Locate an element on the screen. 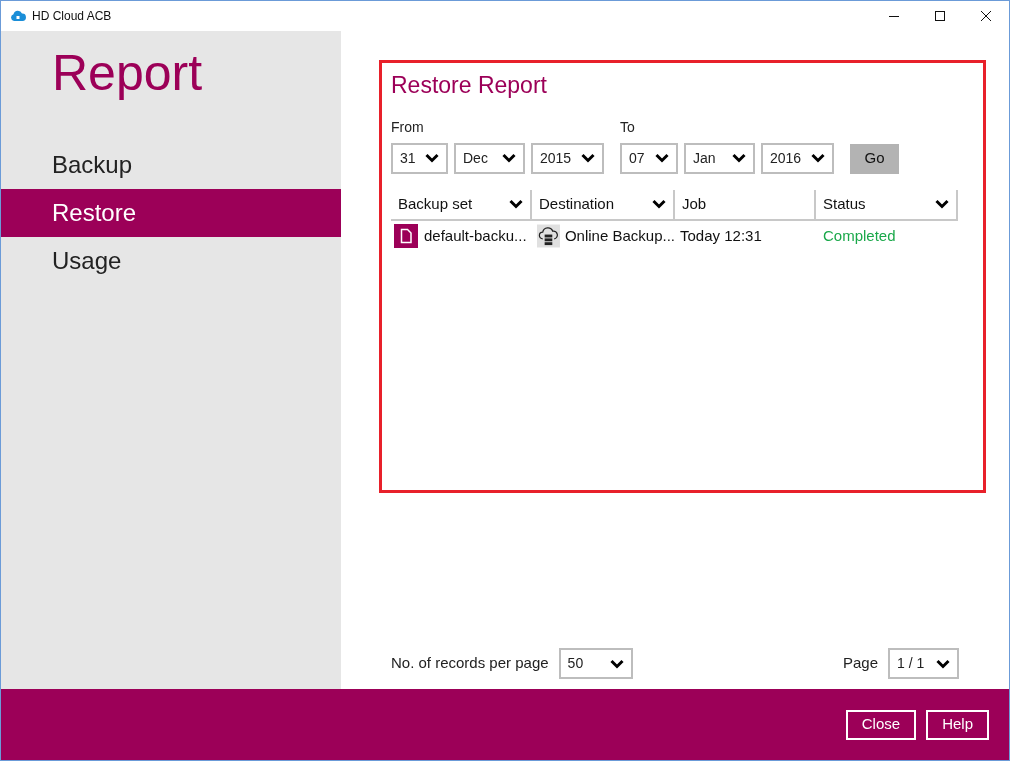 The image size is (1010, 761). column-header: Status is located at coordinates (887, 204).